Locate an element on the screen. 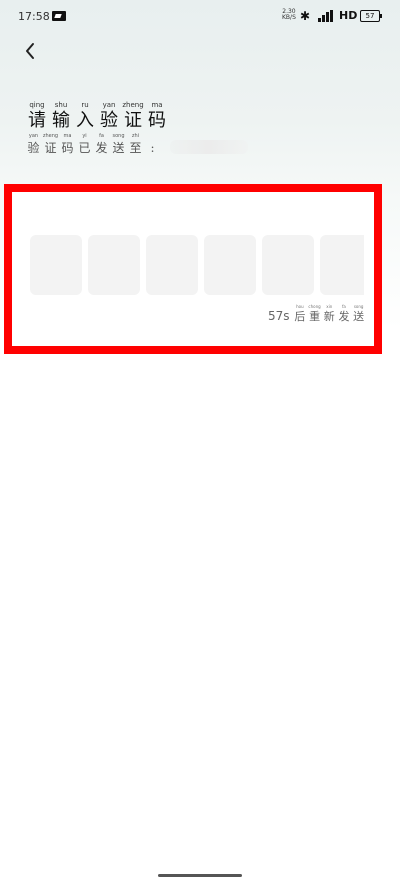 The width and height of the screenshot is (400, 888). resend-char: fa 发 is located at coordinates (344, 314).